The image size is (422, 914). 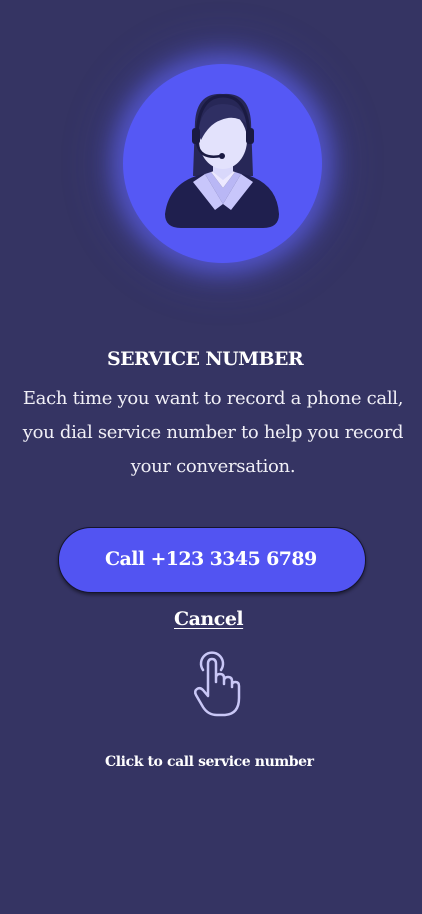 I want to click on customer-support-agent-icon, so click(x=222, y=160).